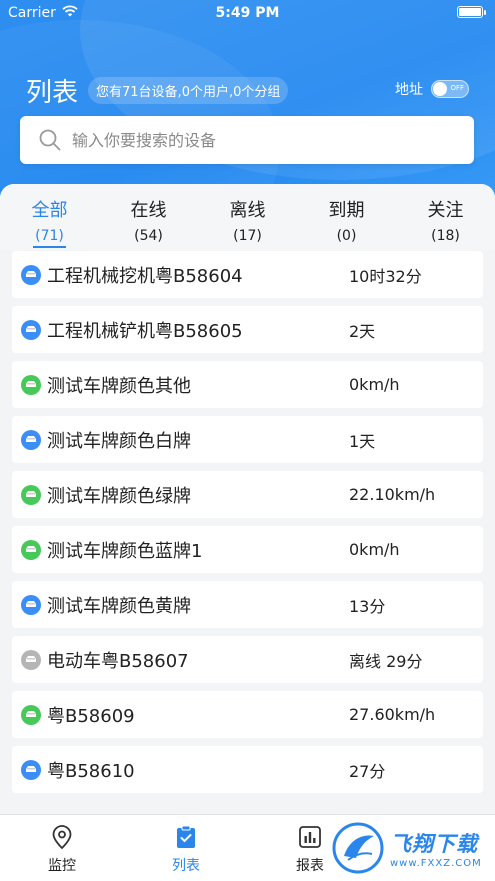 Image resolution: width=495 pixels, height=881 pixels. I want to click on device-name: 测试车牌颜色白牌, so click(119, 441).